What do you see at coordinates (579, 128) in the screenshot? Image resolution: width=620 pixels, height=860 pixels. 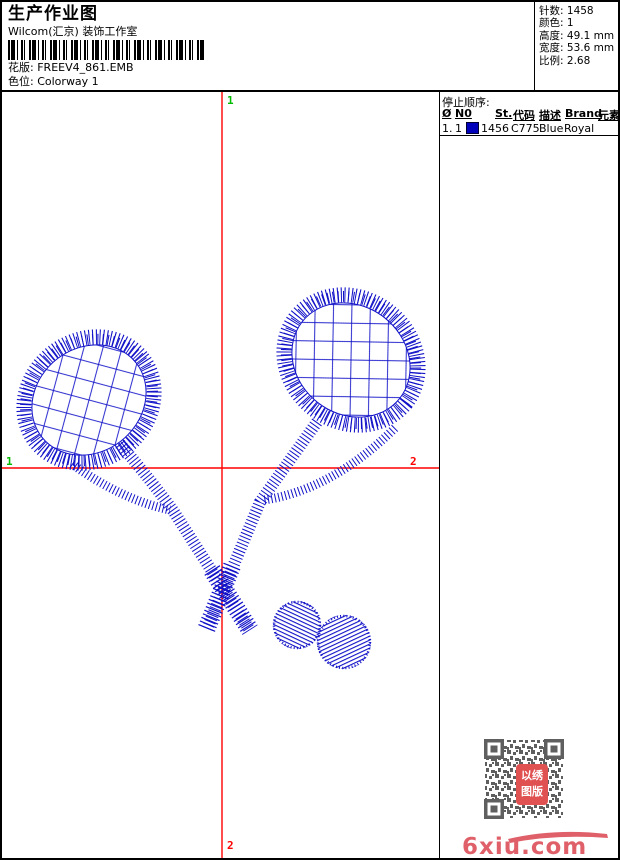 I see `row-brand: Royal` at bounding box center [579, 128].